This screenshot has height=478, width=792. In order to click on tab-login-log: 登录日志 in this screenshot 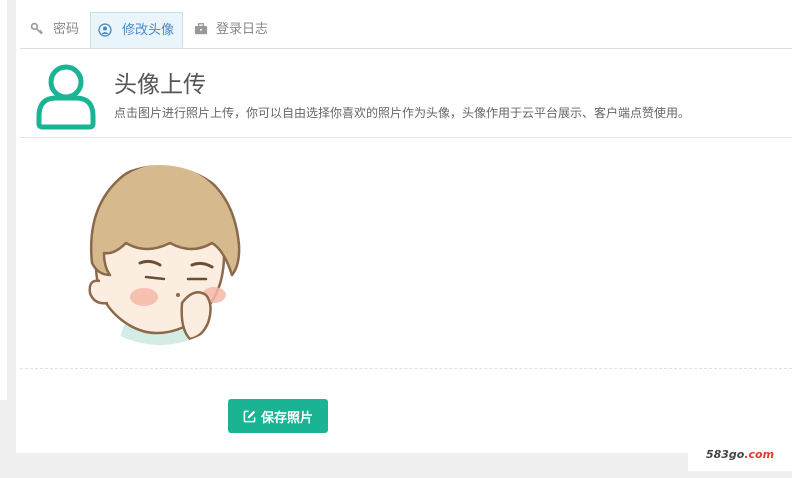, I will do `click(233, 29)`.